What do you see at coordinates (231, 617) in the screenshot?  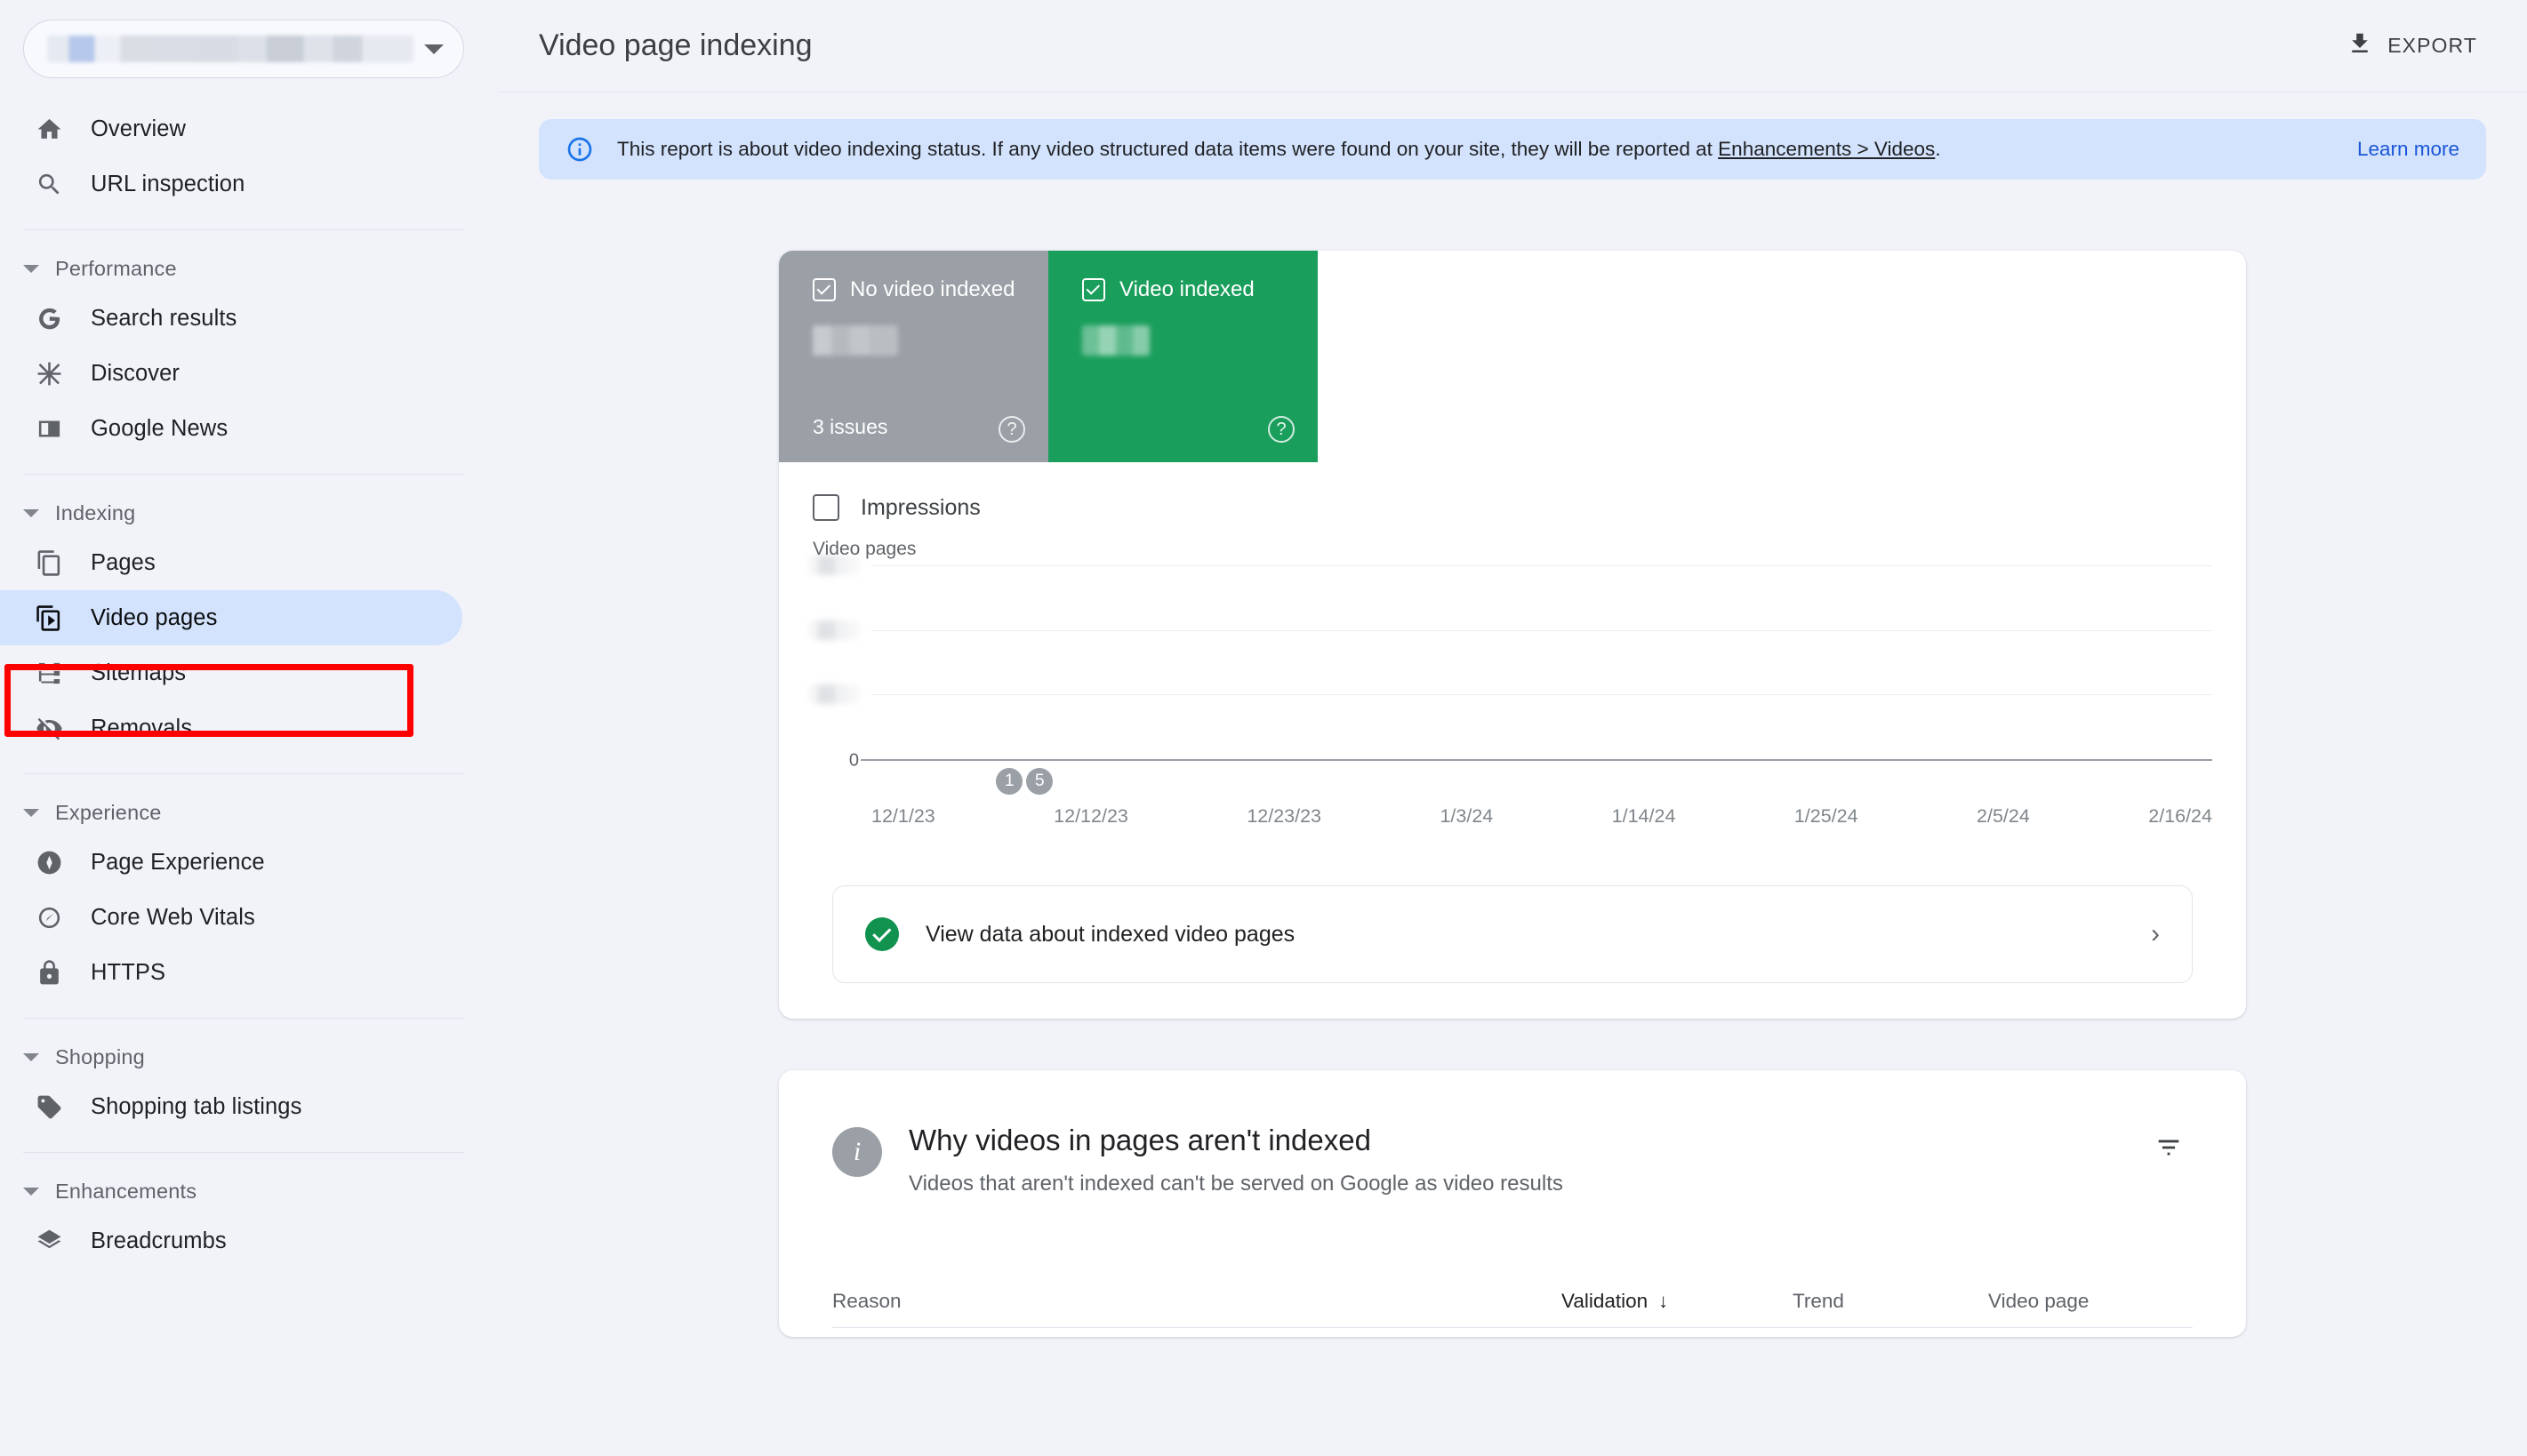 I see `sidebar-item-video-pages: Video pages` at bounding box center [231, 617].